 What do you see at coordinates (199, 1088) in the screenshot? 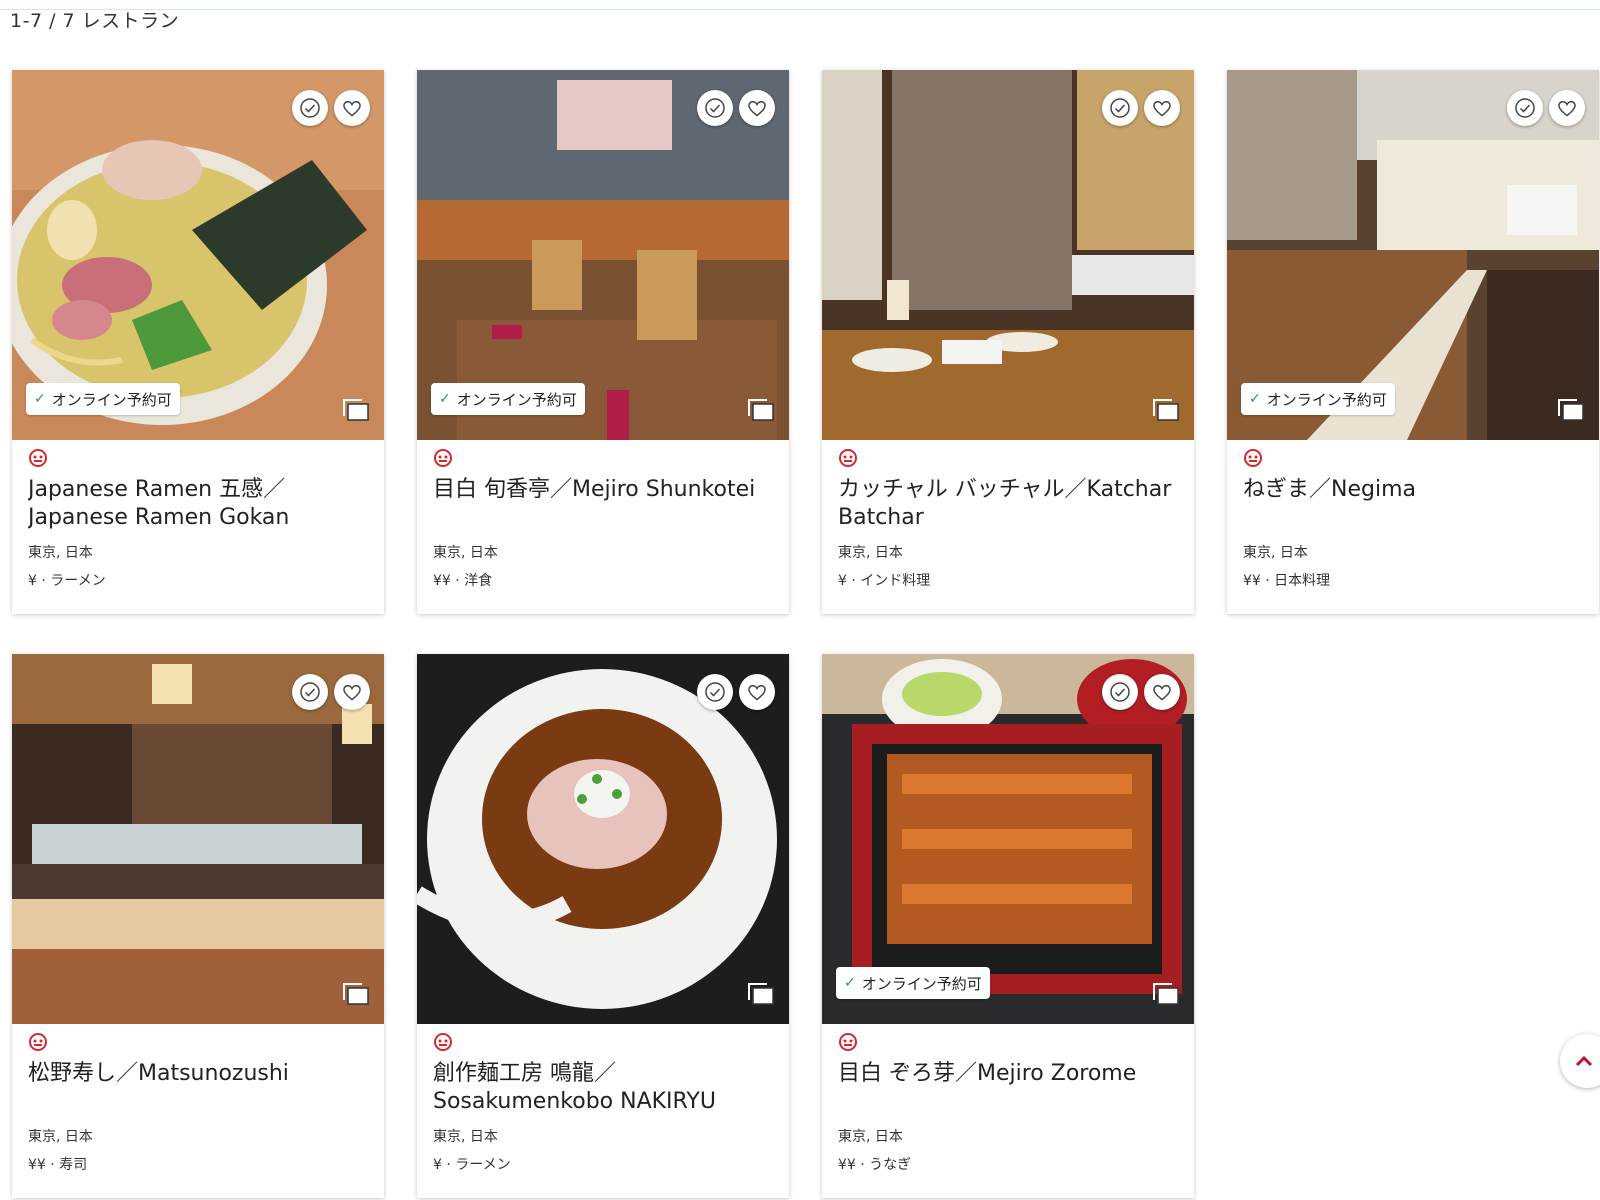
I see `restaurant-name: 松野寿し／Matsunozushi` at bounding box center [199, 1088].